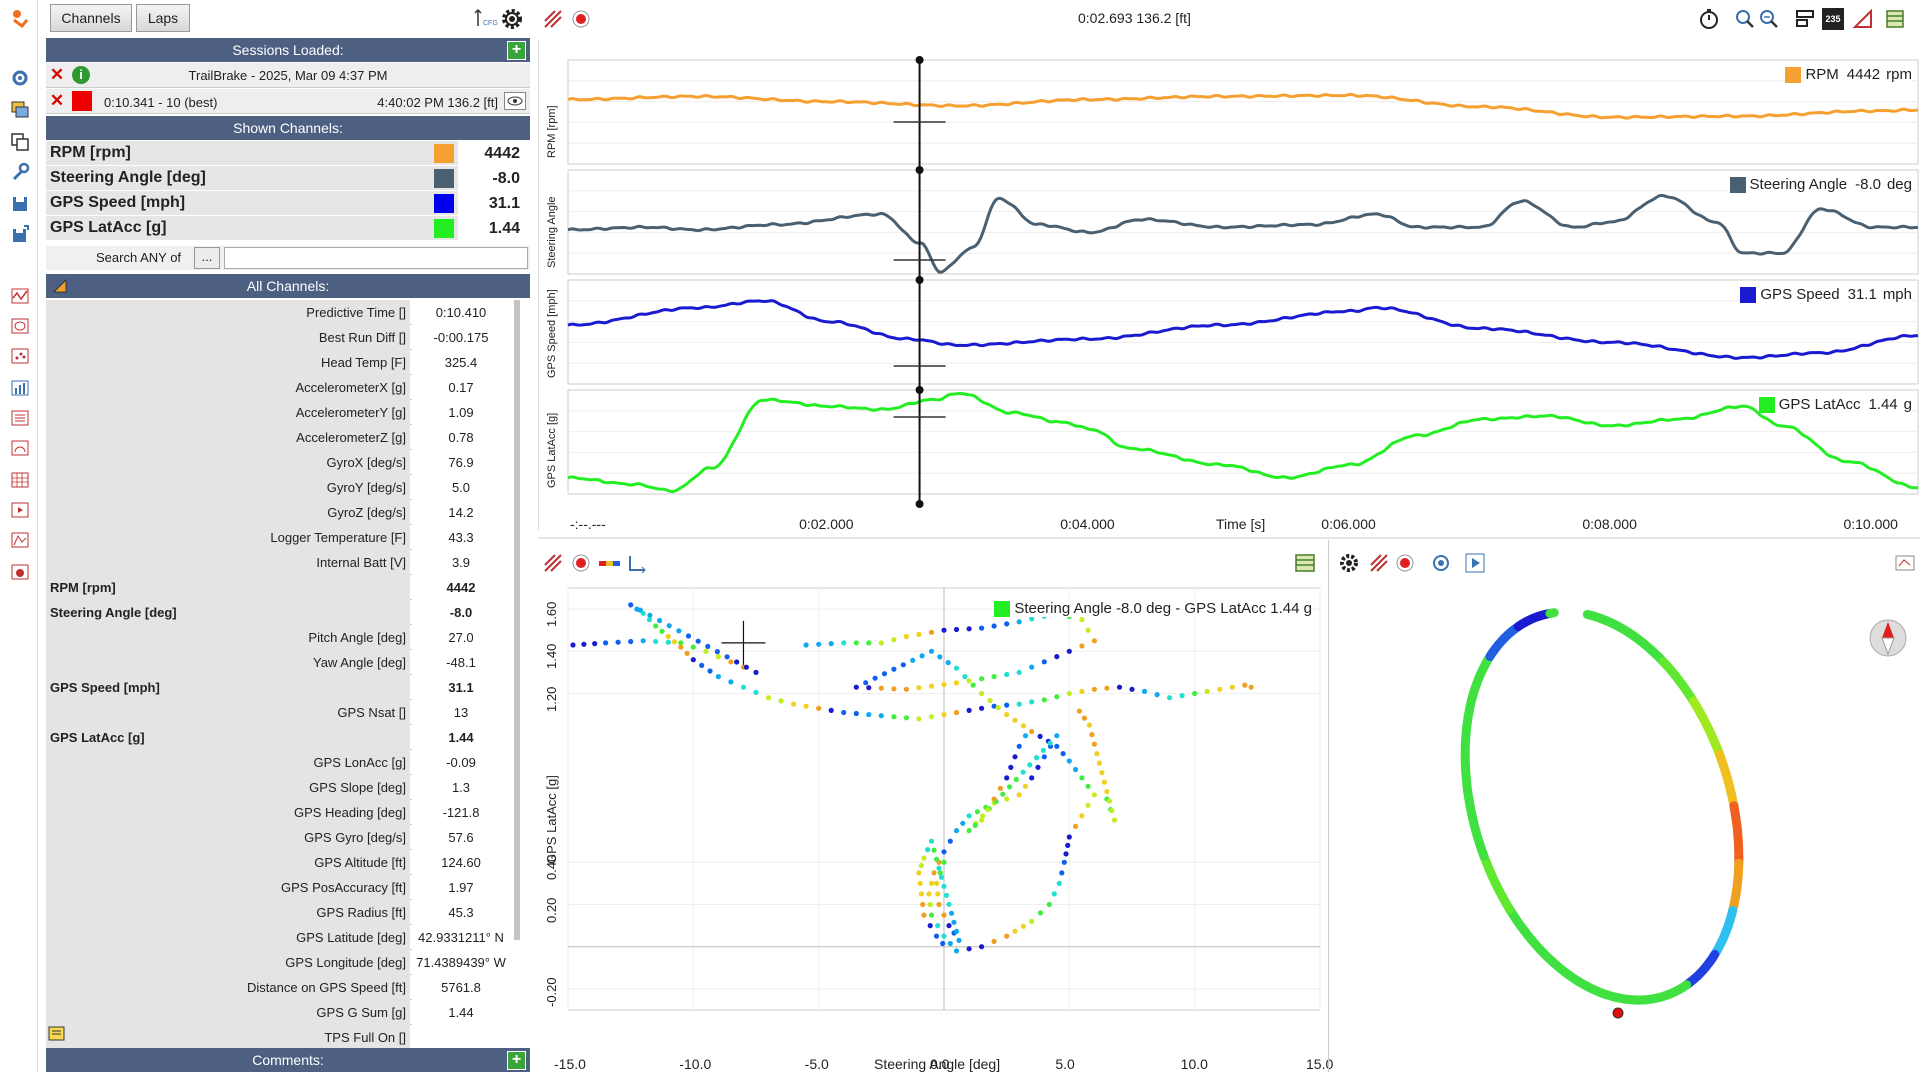 The width and height of the screenshot is (1920, 1072). I want to click on shown-channel-row: GPS Speed [mph] 31.1, so click(288, 203).